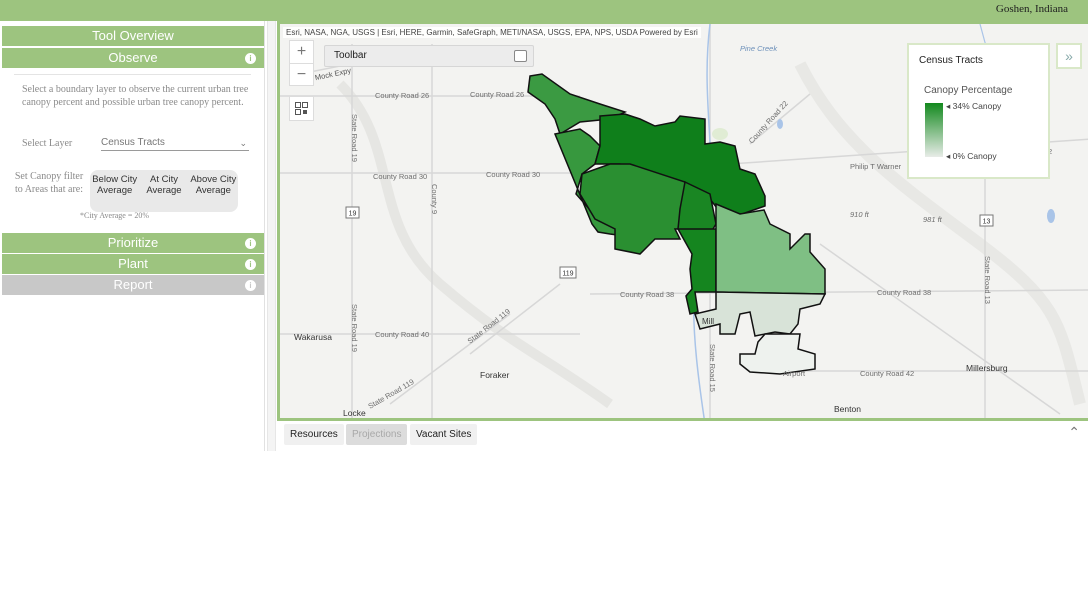  I want to click on report-label: Report, so click(133, 284).